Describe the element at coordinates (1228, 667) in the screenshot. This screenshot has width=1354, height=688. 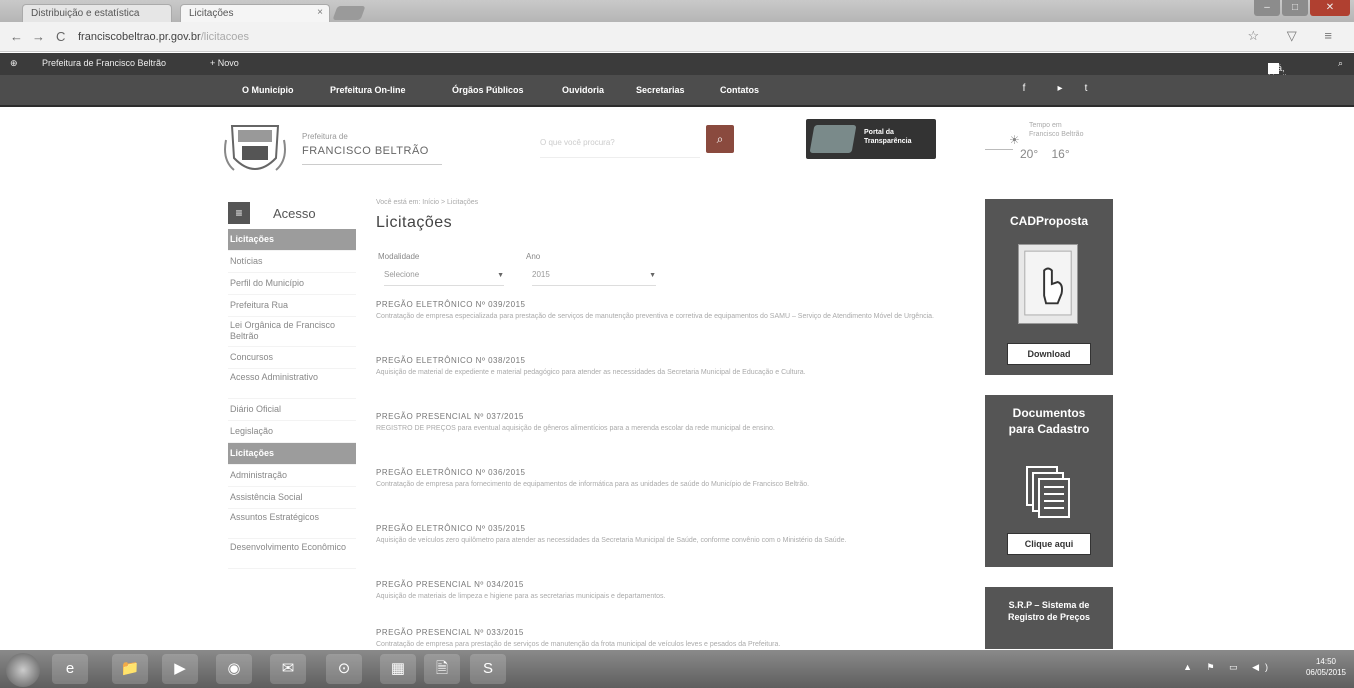
I see `system-tray-icons: ▲ ⚑ ▭ ◀)` at that location.